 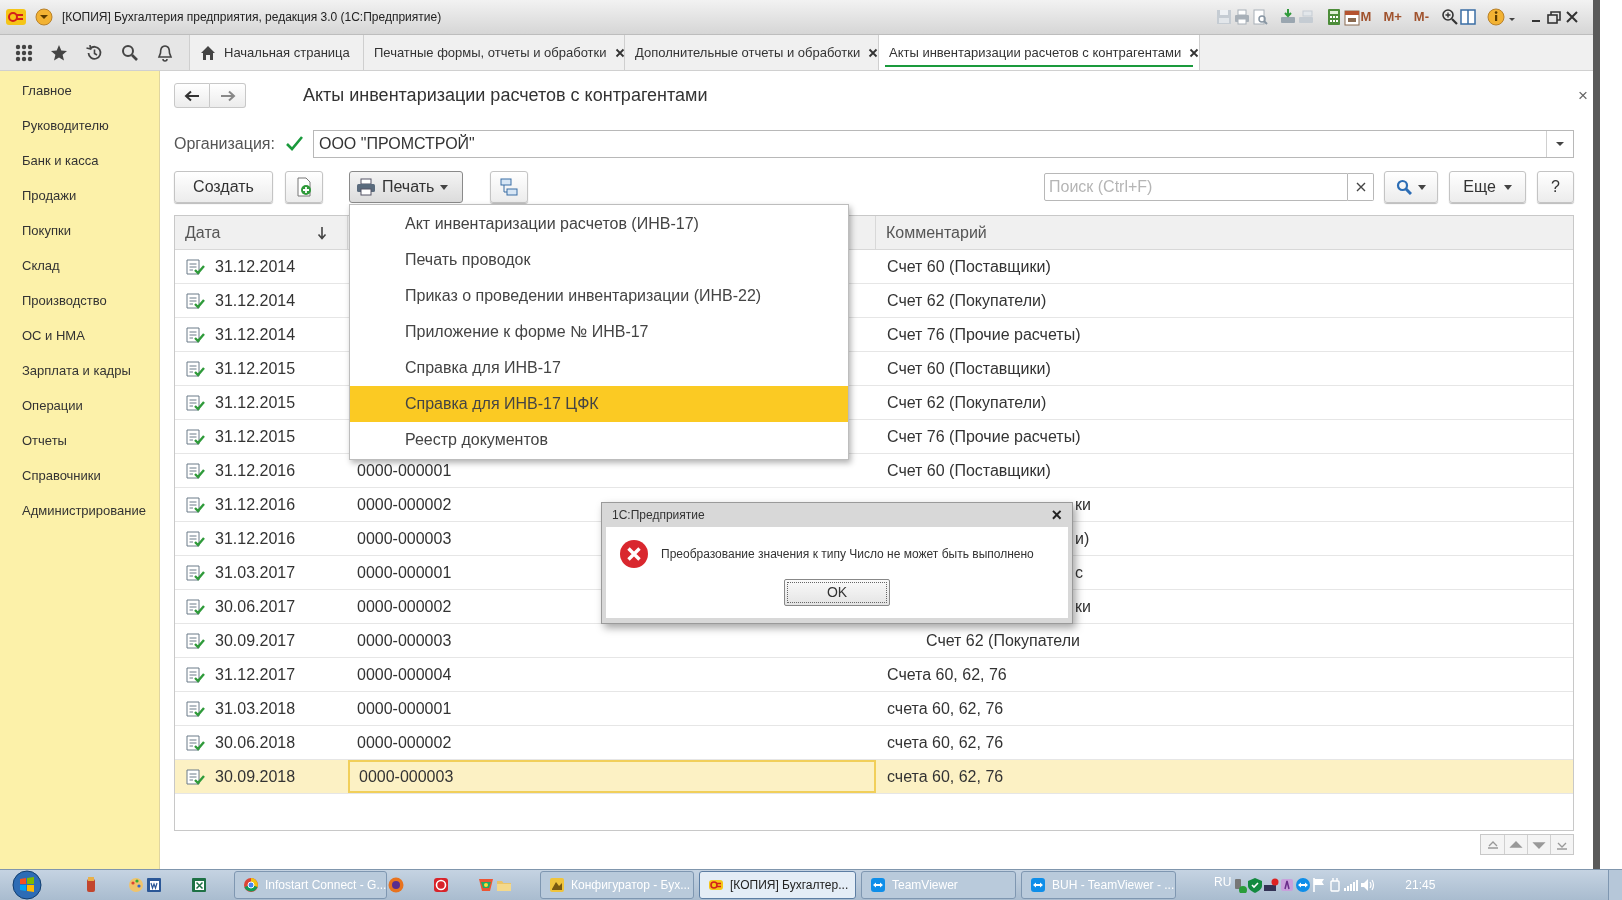 I want to click on sidebar-item: Банк и касса, so click(x=79, y=160).